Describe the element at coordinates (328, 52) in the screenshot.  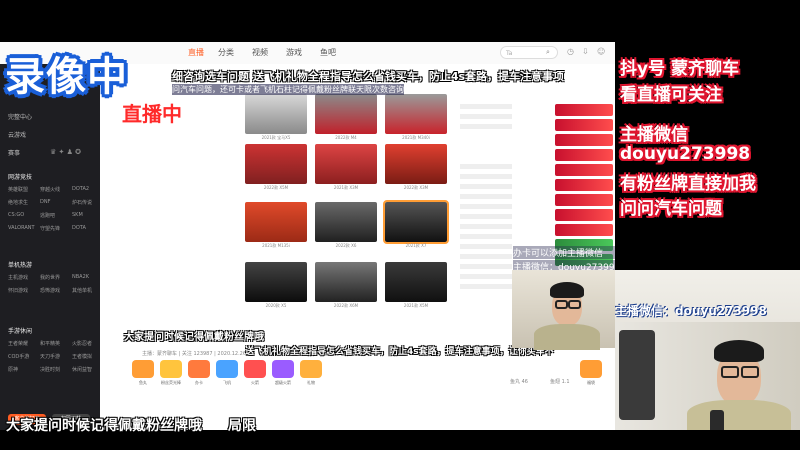
I see `nav-tab-fishbar: 鱼吧` at that location.